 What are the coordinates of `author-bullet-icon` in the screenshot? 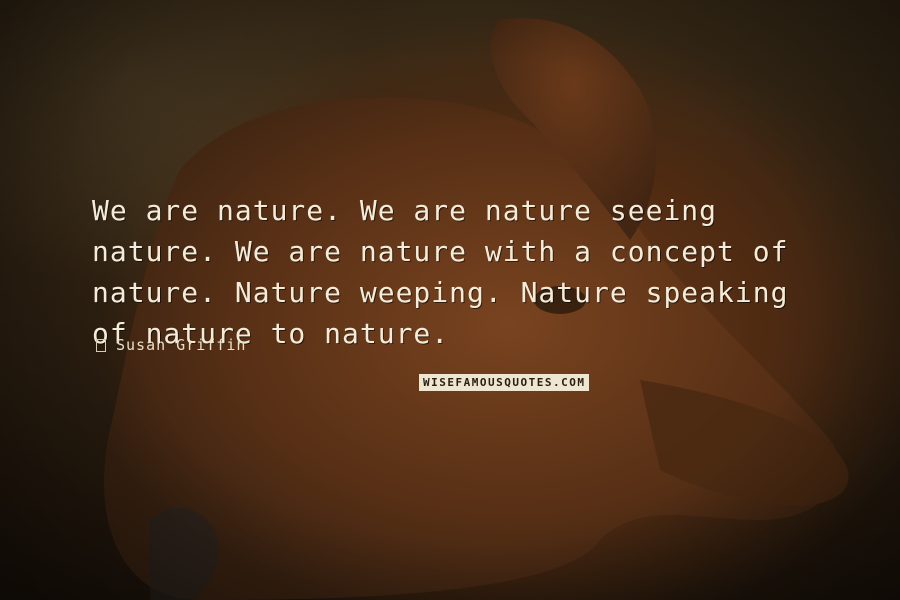 It's located at (101, 345).